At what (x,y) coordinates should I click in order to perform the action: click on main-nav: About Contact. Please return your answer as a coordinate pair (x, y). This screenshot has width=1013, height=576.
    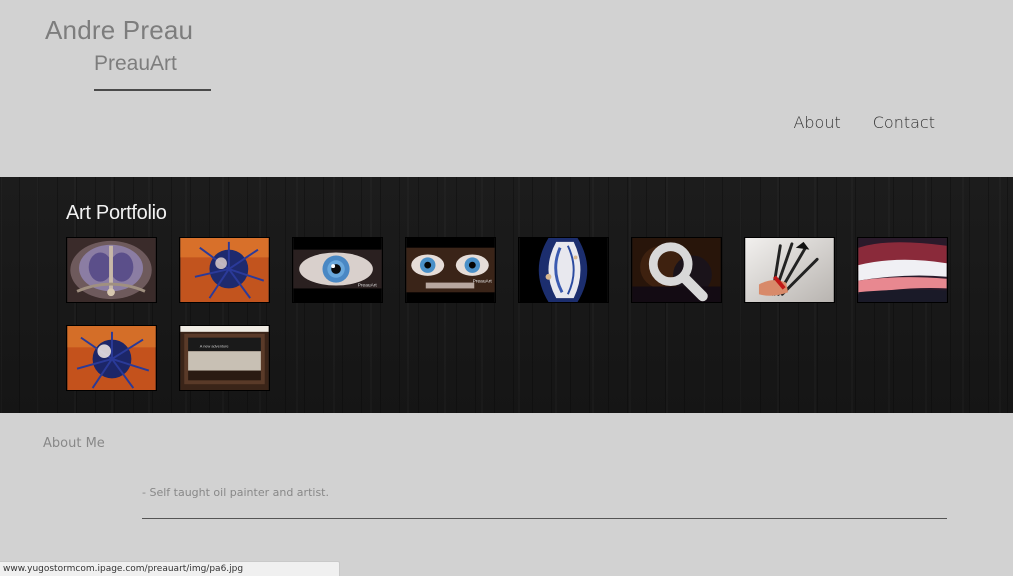
    Looking at the image, I should click on (864, 122).